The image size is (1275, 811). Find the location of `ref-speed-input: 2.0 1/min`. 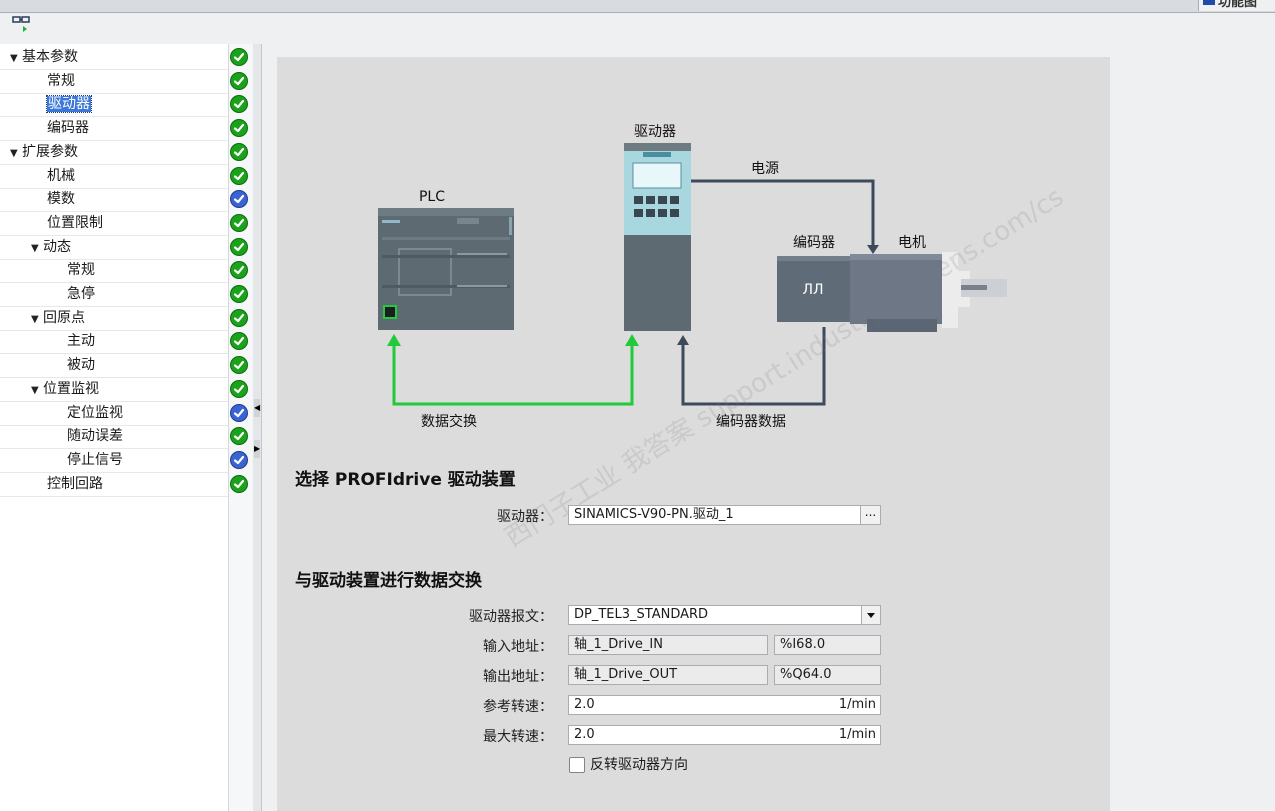

ref-speed-input: 2.0 1/min is located at coordinates (724, 705).